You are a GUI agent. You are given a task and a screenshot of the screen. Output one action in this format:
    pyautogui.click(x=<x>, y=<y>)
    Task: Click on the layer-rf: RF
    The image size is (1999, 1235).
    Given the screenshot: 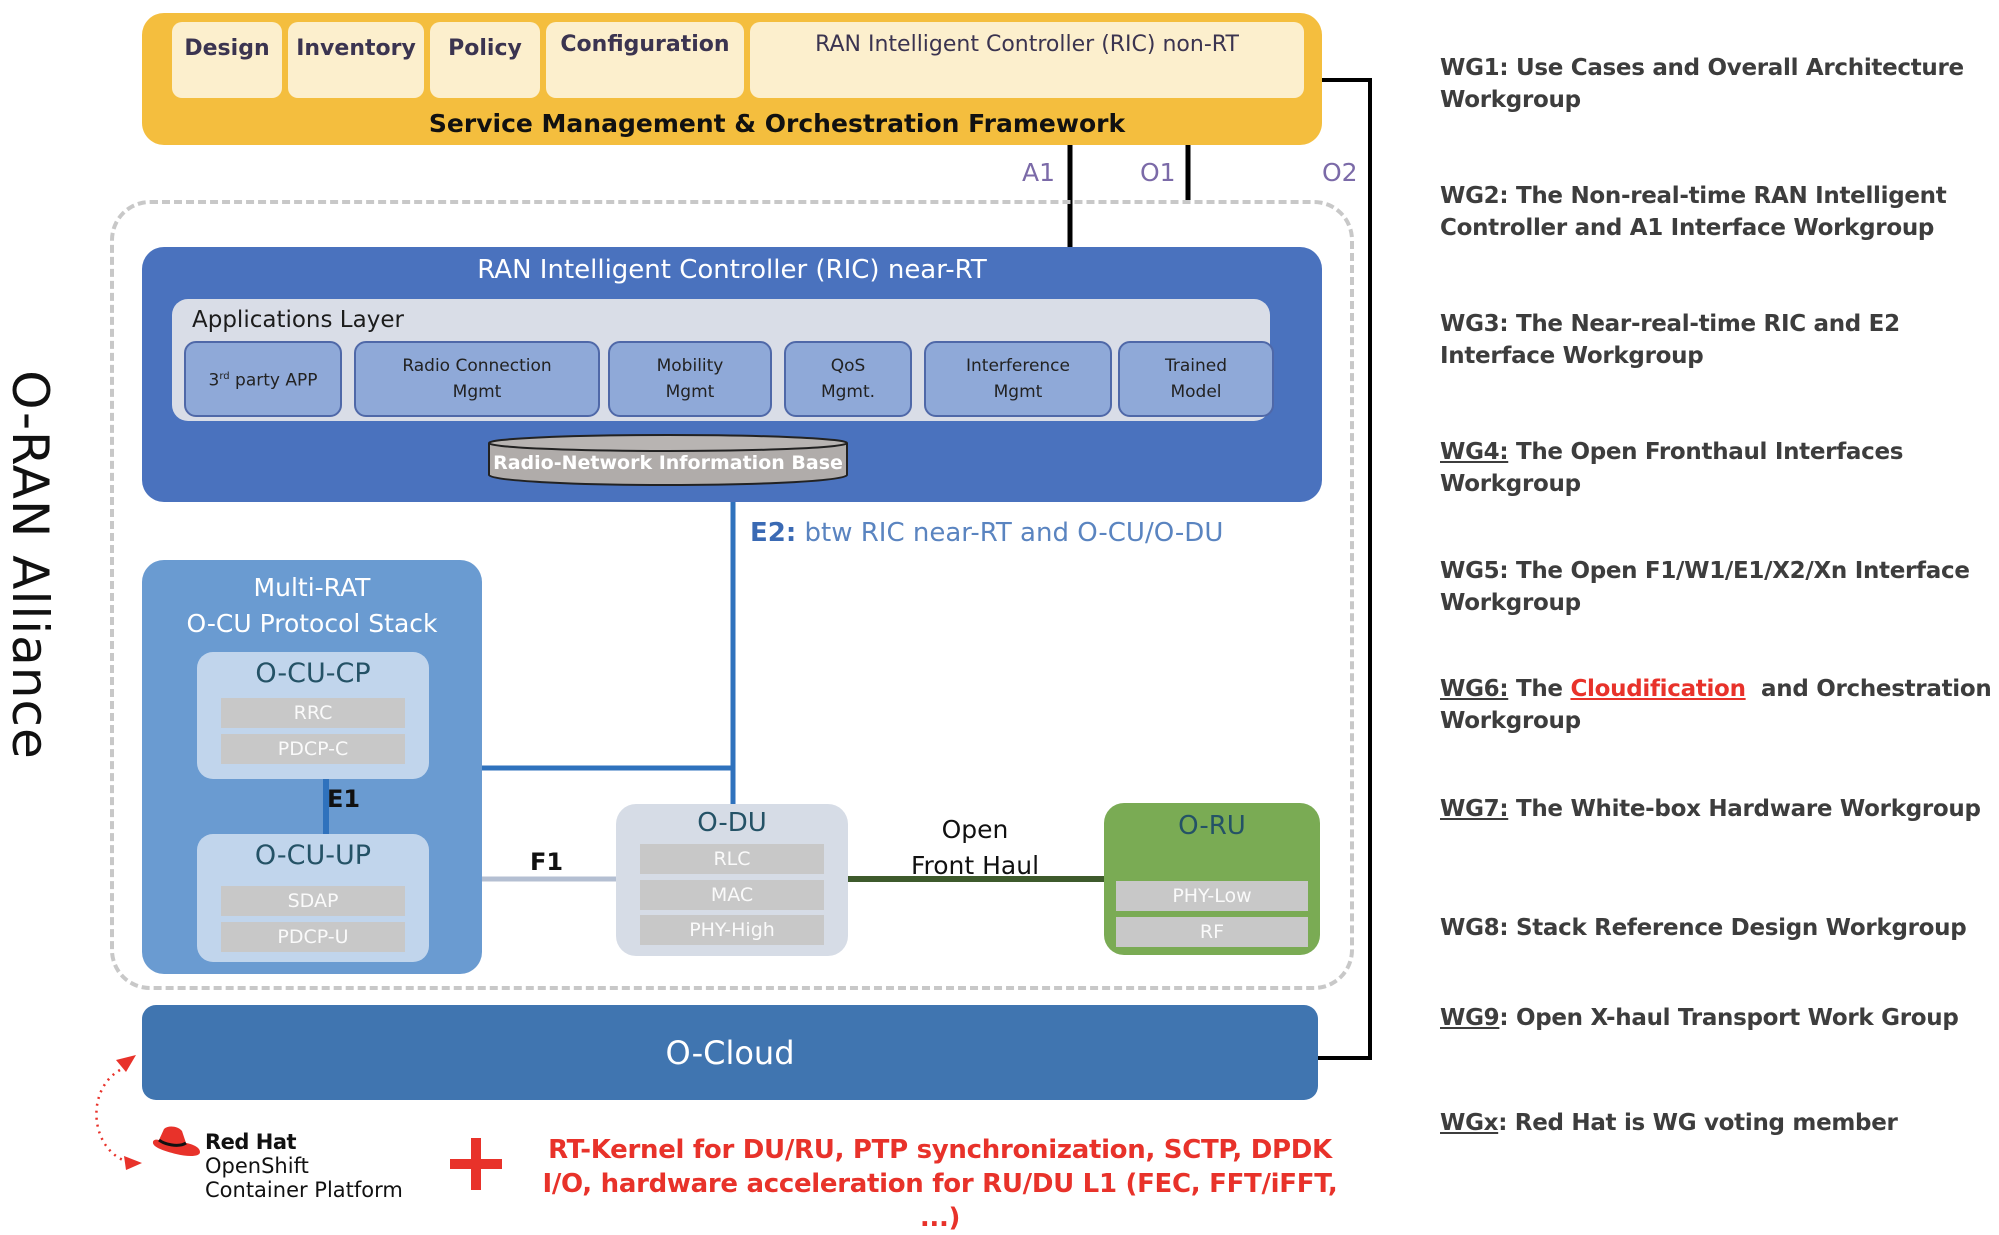 What is the action you would take?
    pyautogui.click(x=1212, y=932)
    